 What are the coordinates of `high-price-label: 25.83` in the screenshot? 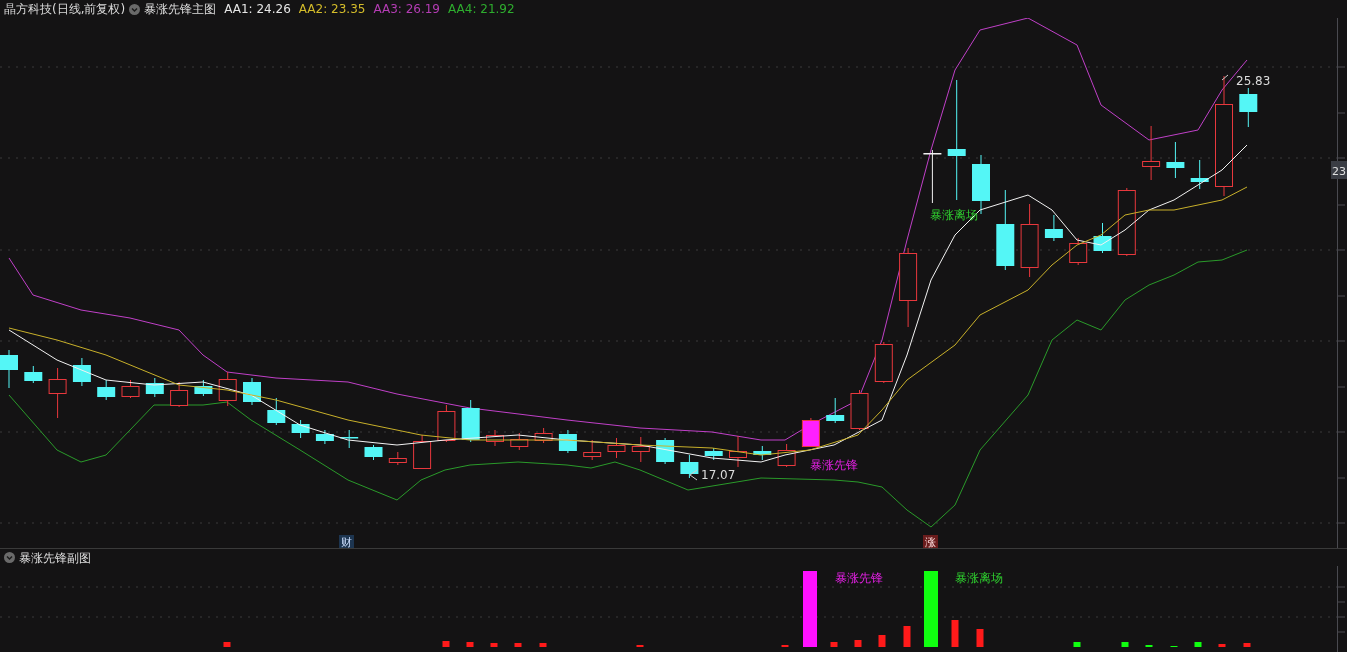 It's located at (1246, 81).